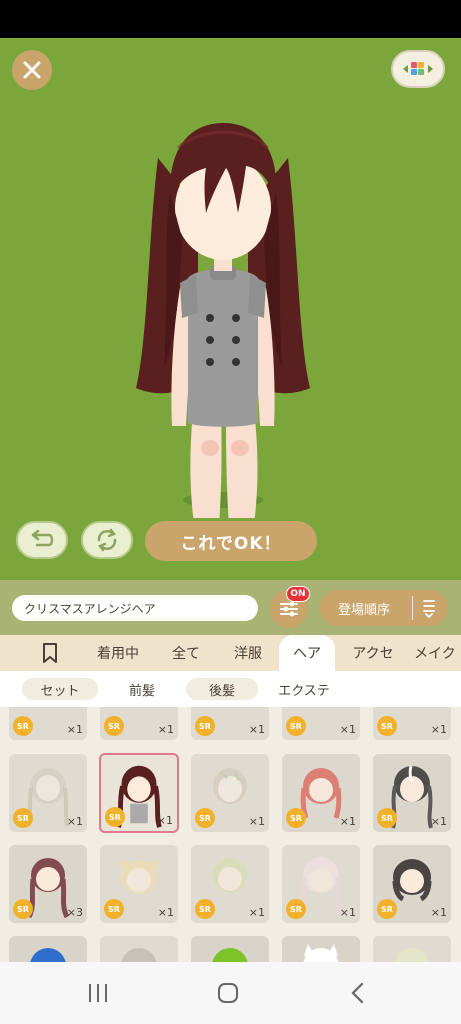 The height and width of the screenshot is (1024, 461). I want to click on home-icon, so click(228, 993).